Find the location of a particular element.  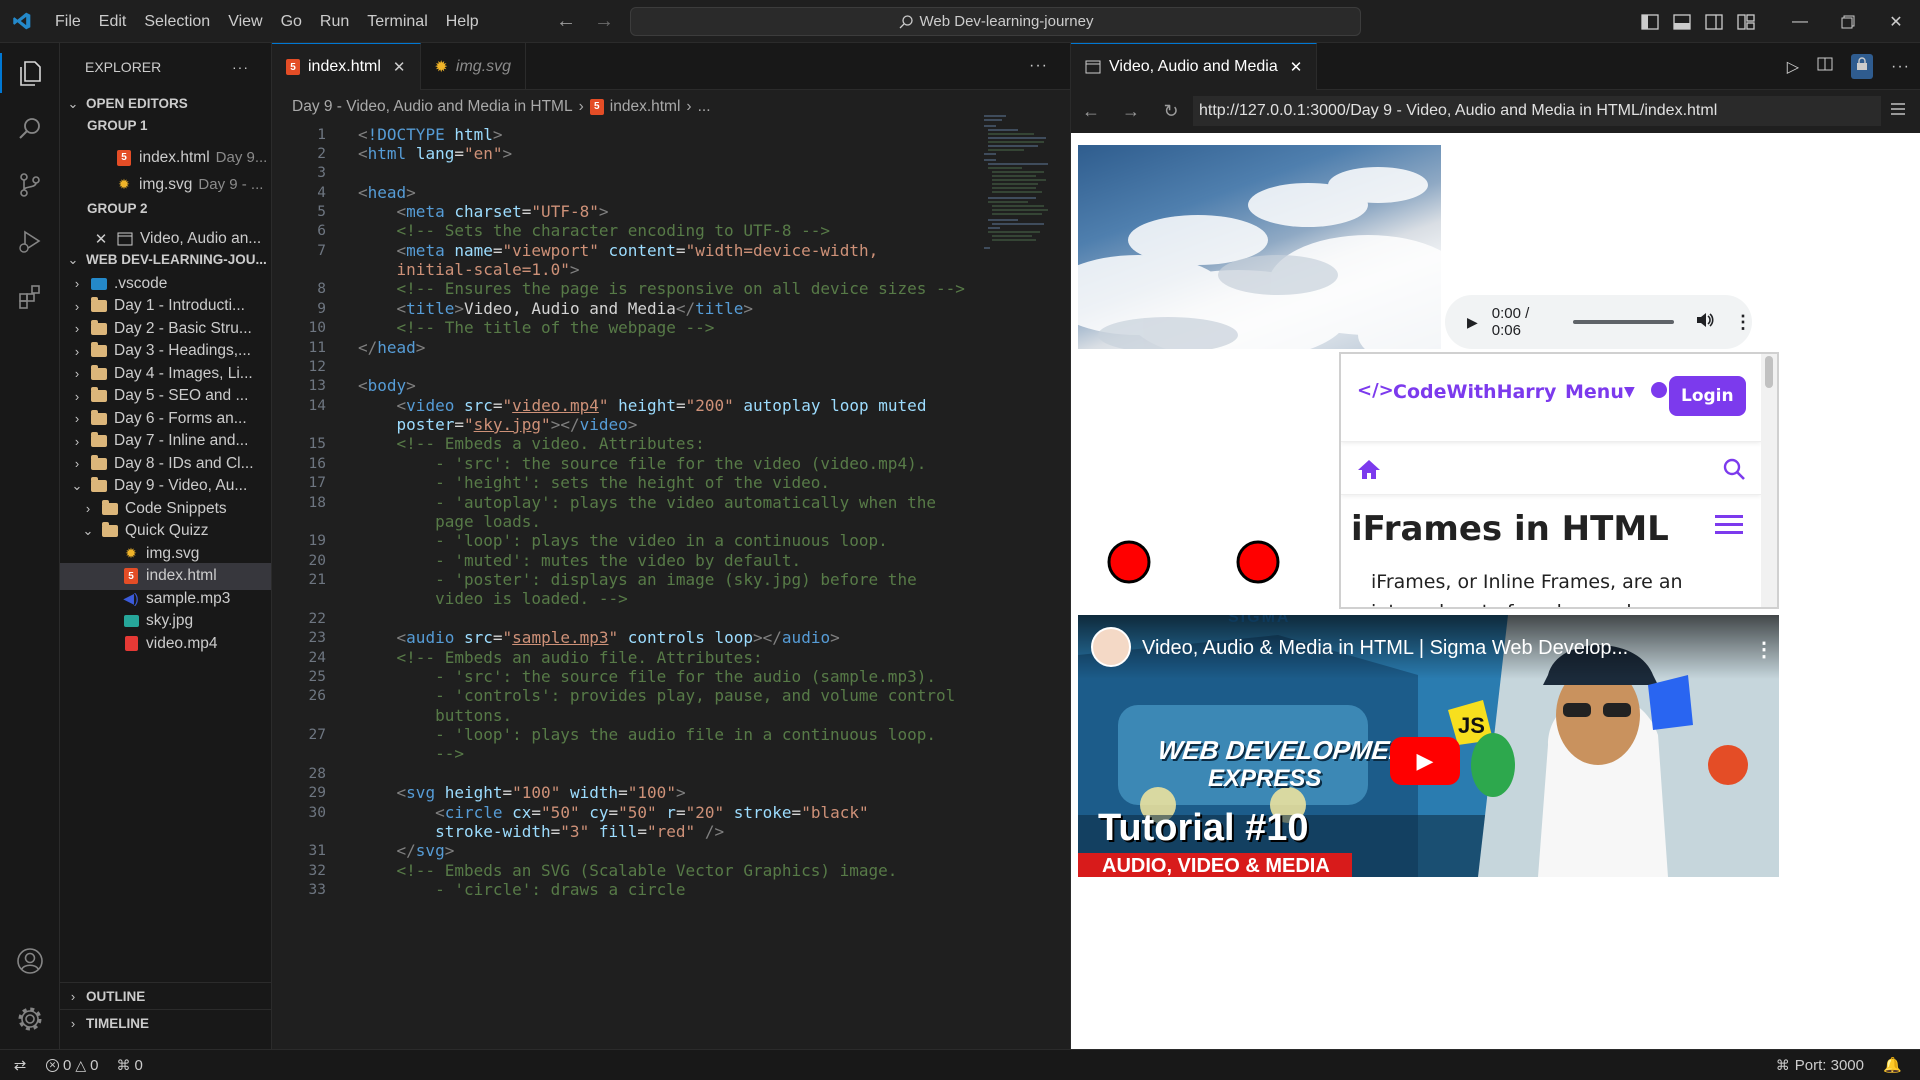

menu-icon is located at coordinates (1898, 111).